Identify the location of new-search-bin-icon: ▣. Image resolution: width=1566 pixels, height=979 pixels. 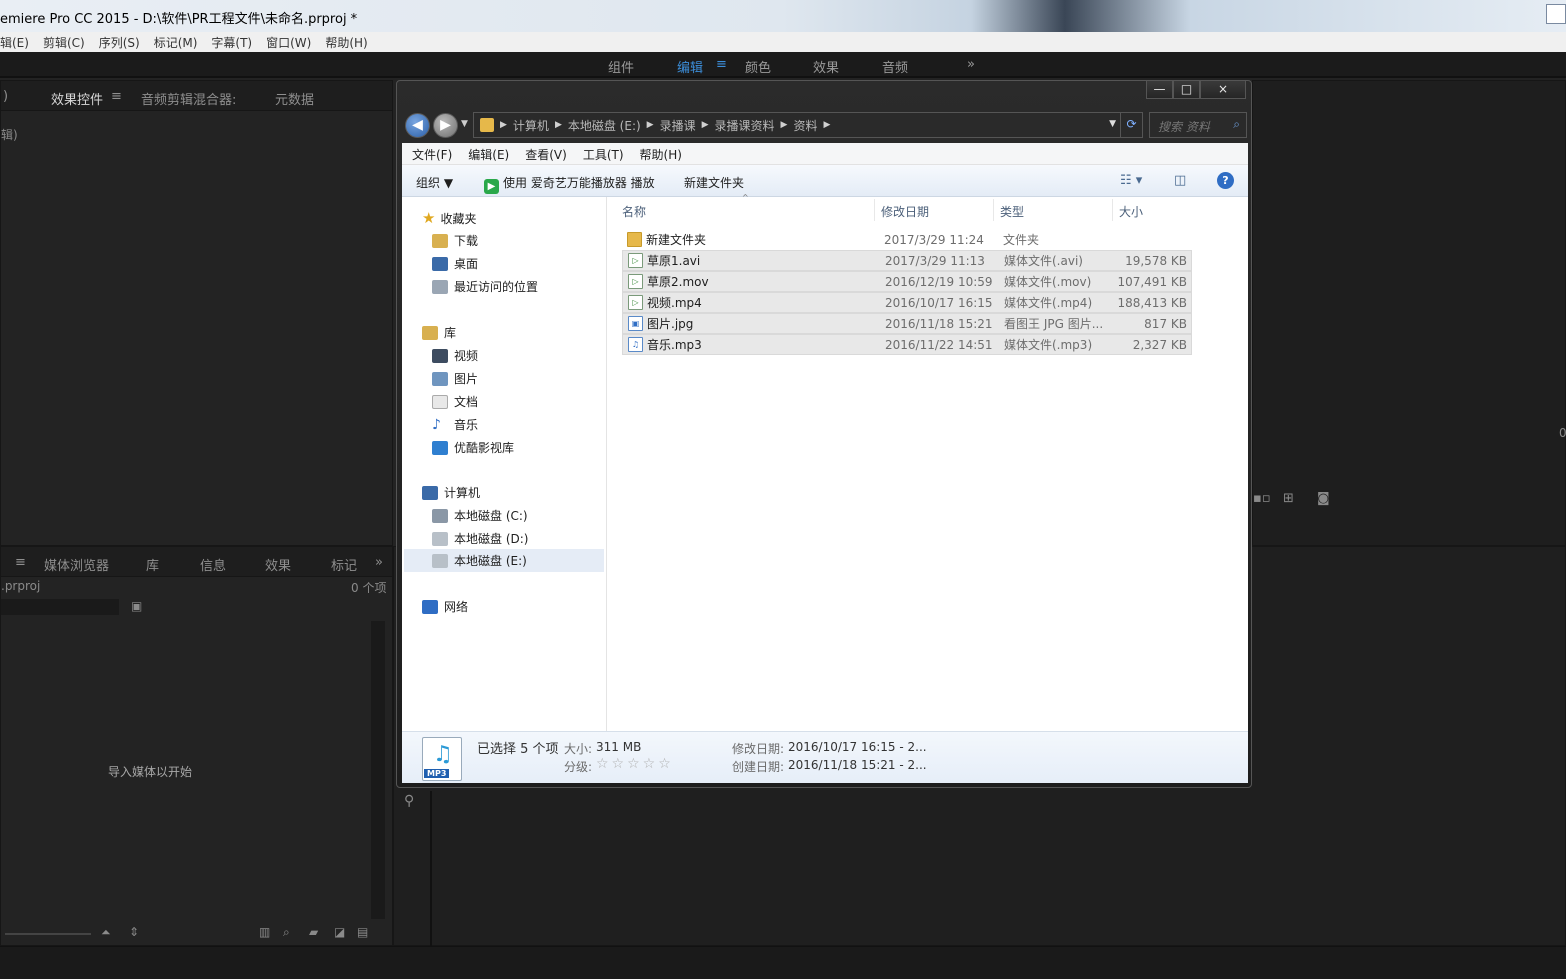
(136, 606).